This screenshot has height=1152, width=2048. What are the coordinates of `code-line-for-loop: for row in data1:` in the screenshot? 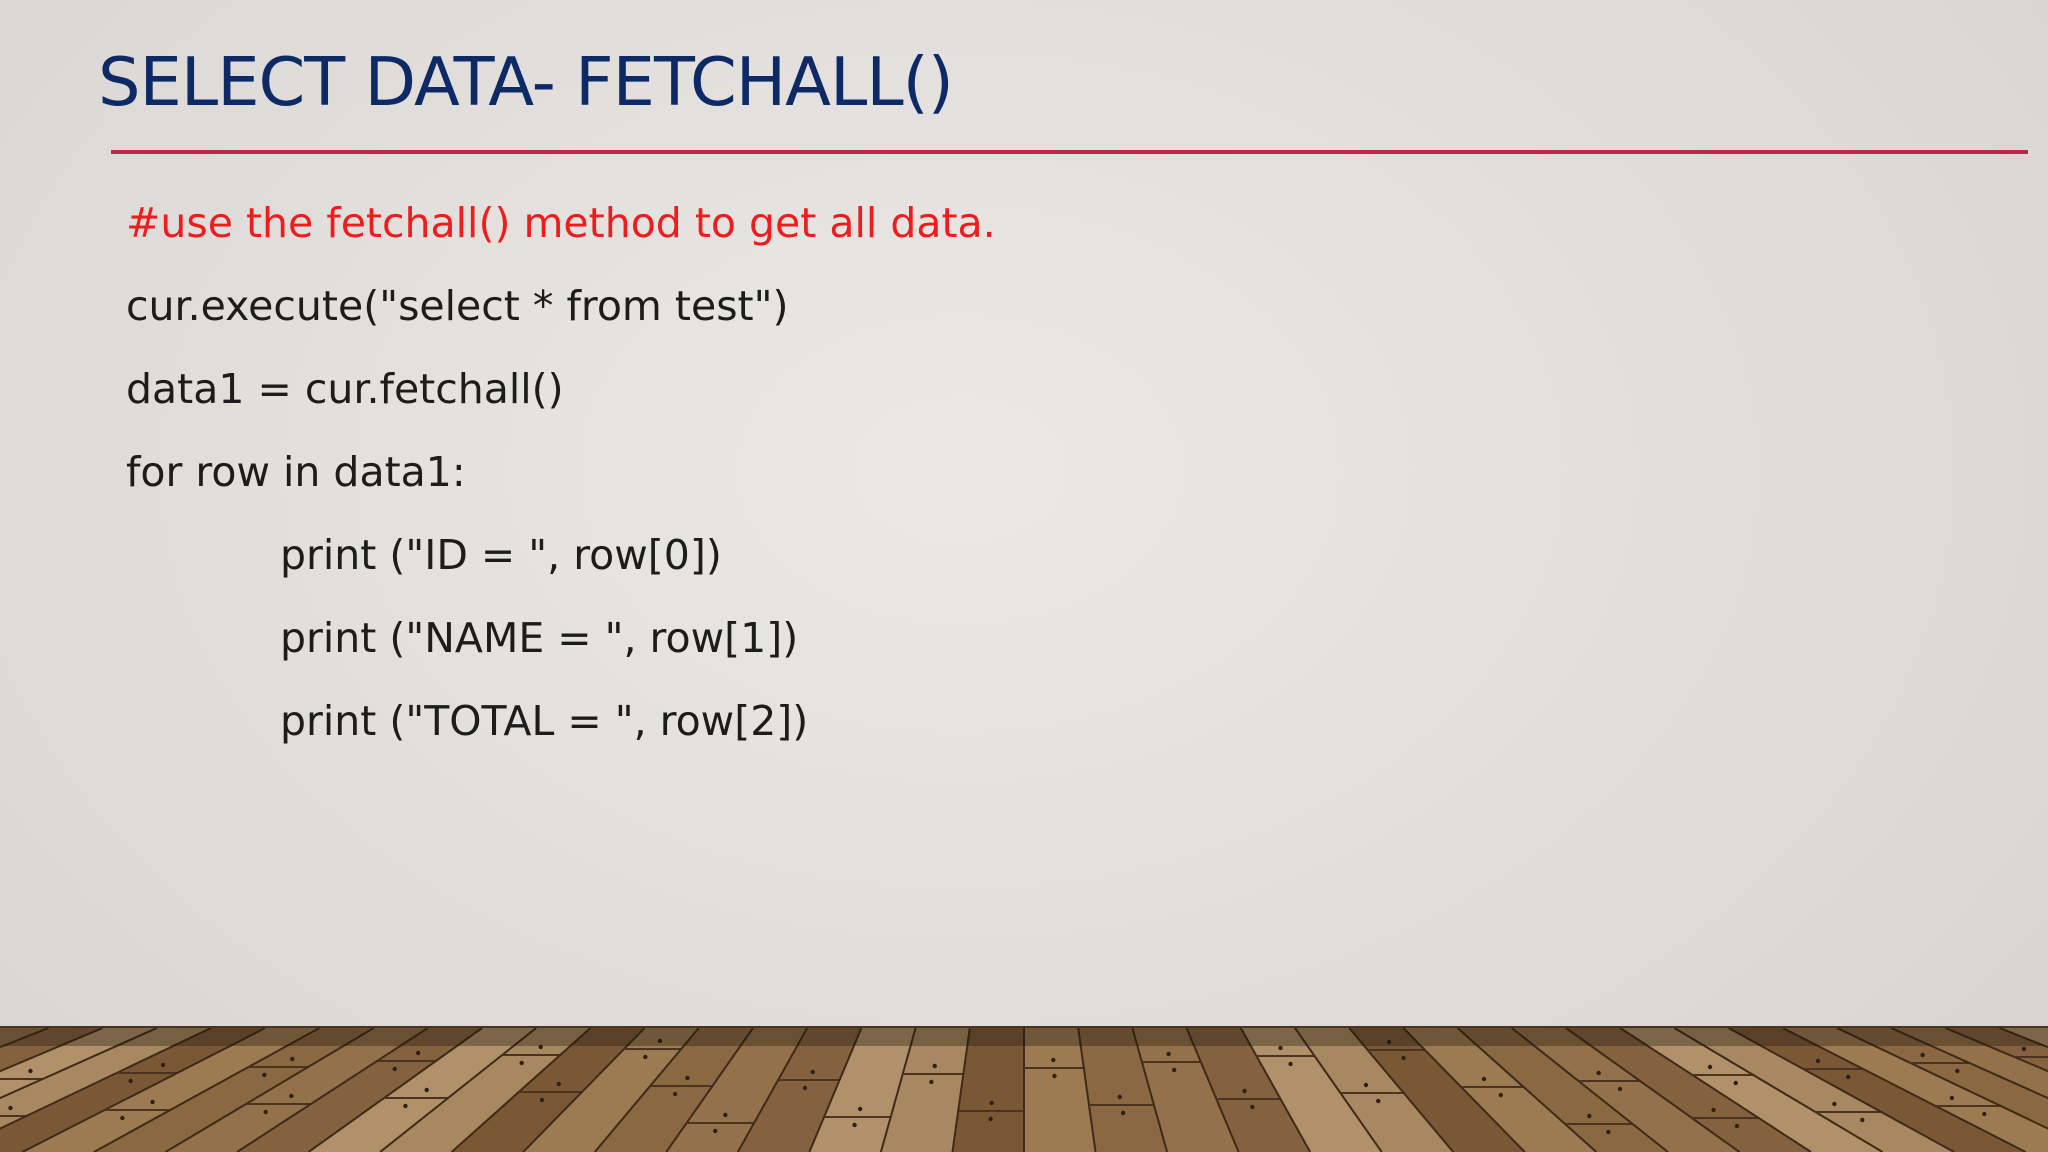 It's located at (296, 472).